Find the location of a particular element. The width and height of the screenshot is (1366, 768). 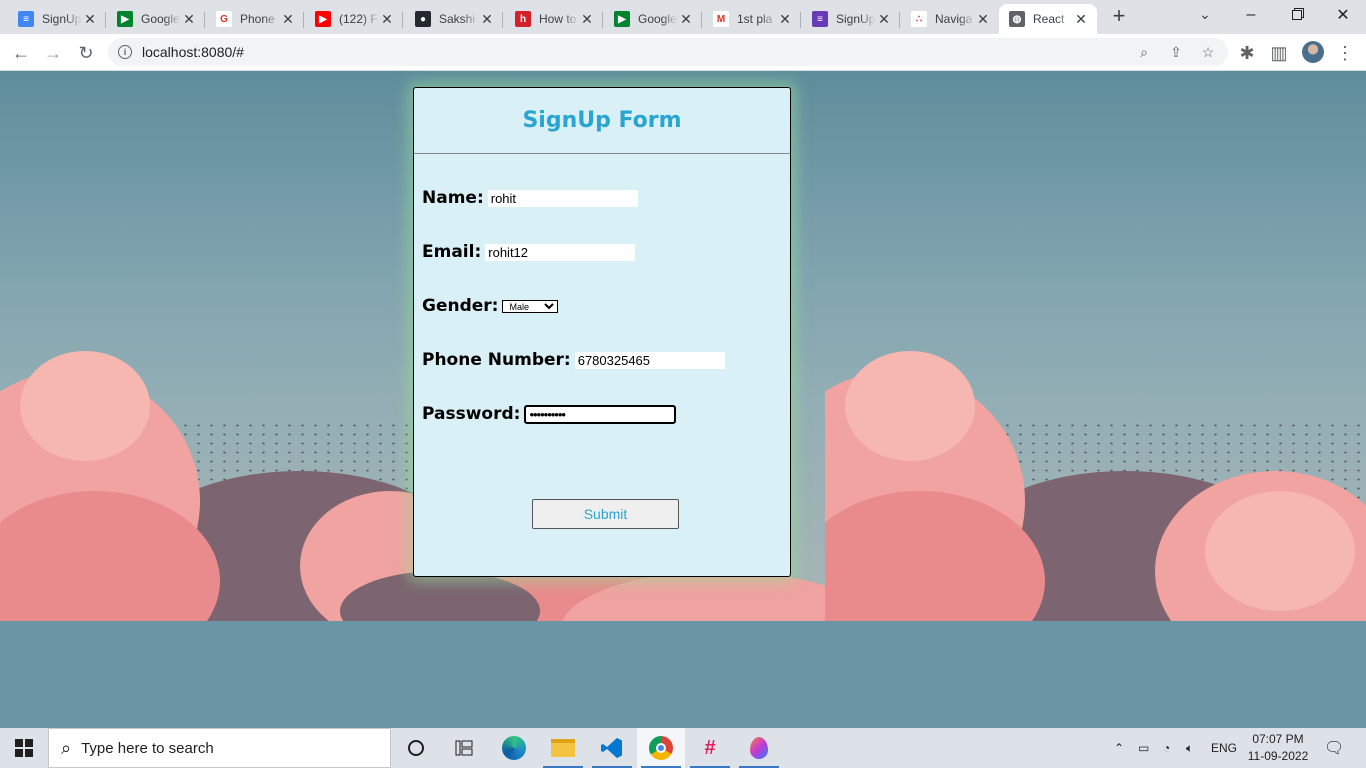

phone-label: Phone Number: is located at coordinates (496, 360).